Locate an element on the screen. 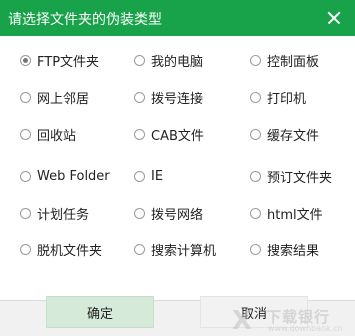  radio-option: 缓存文件 is located at coordinates (284, 134).